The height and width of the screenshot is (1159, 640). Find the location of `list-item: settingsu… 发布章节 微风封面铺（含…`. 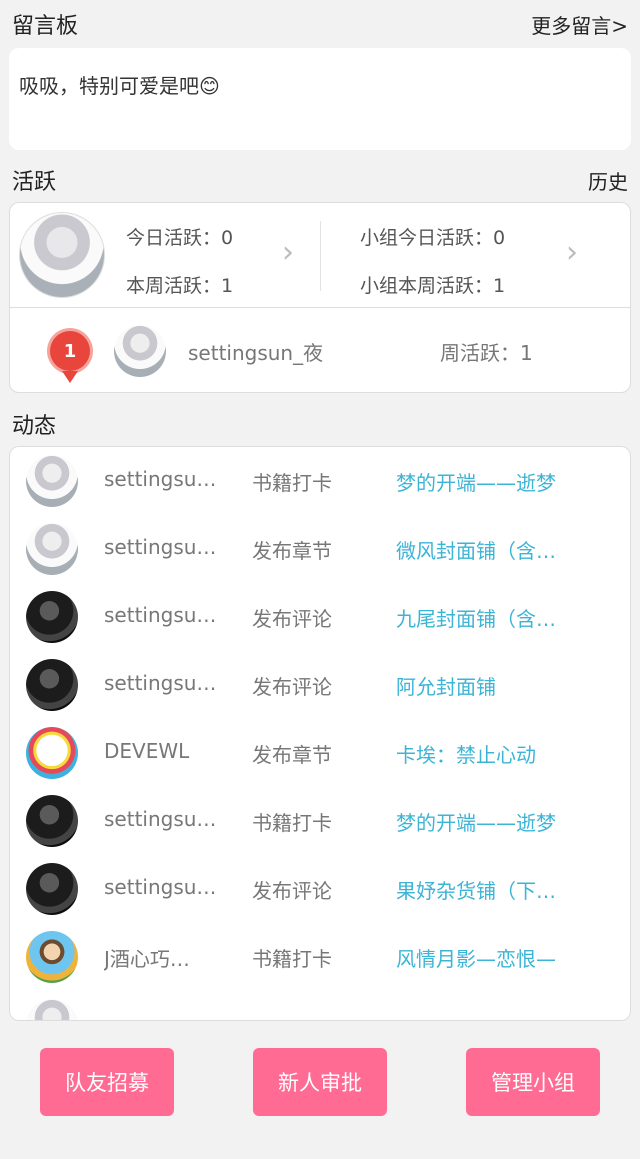

list-item: settingsu… 发布章节 微风封面铺（含… is located at coordinates (320, 549).